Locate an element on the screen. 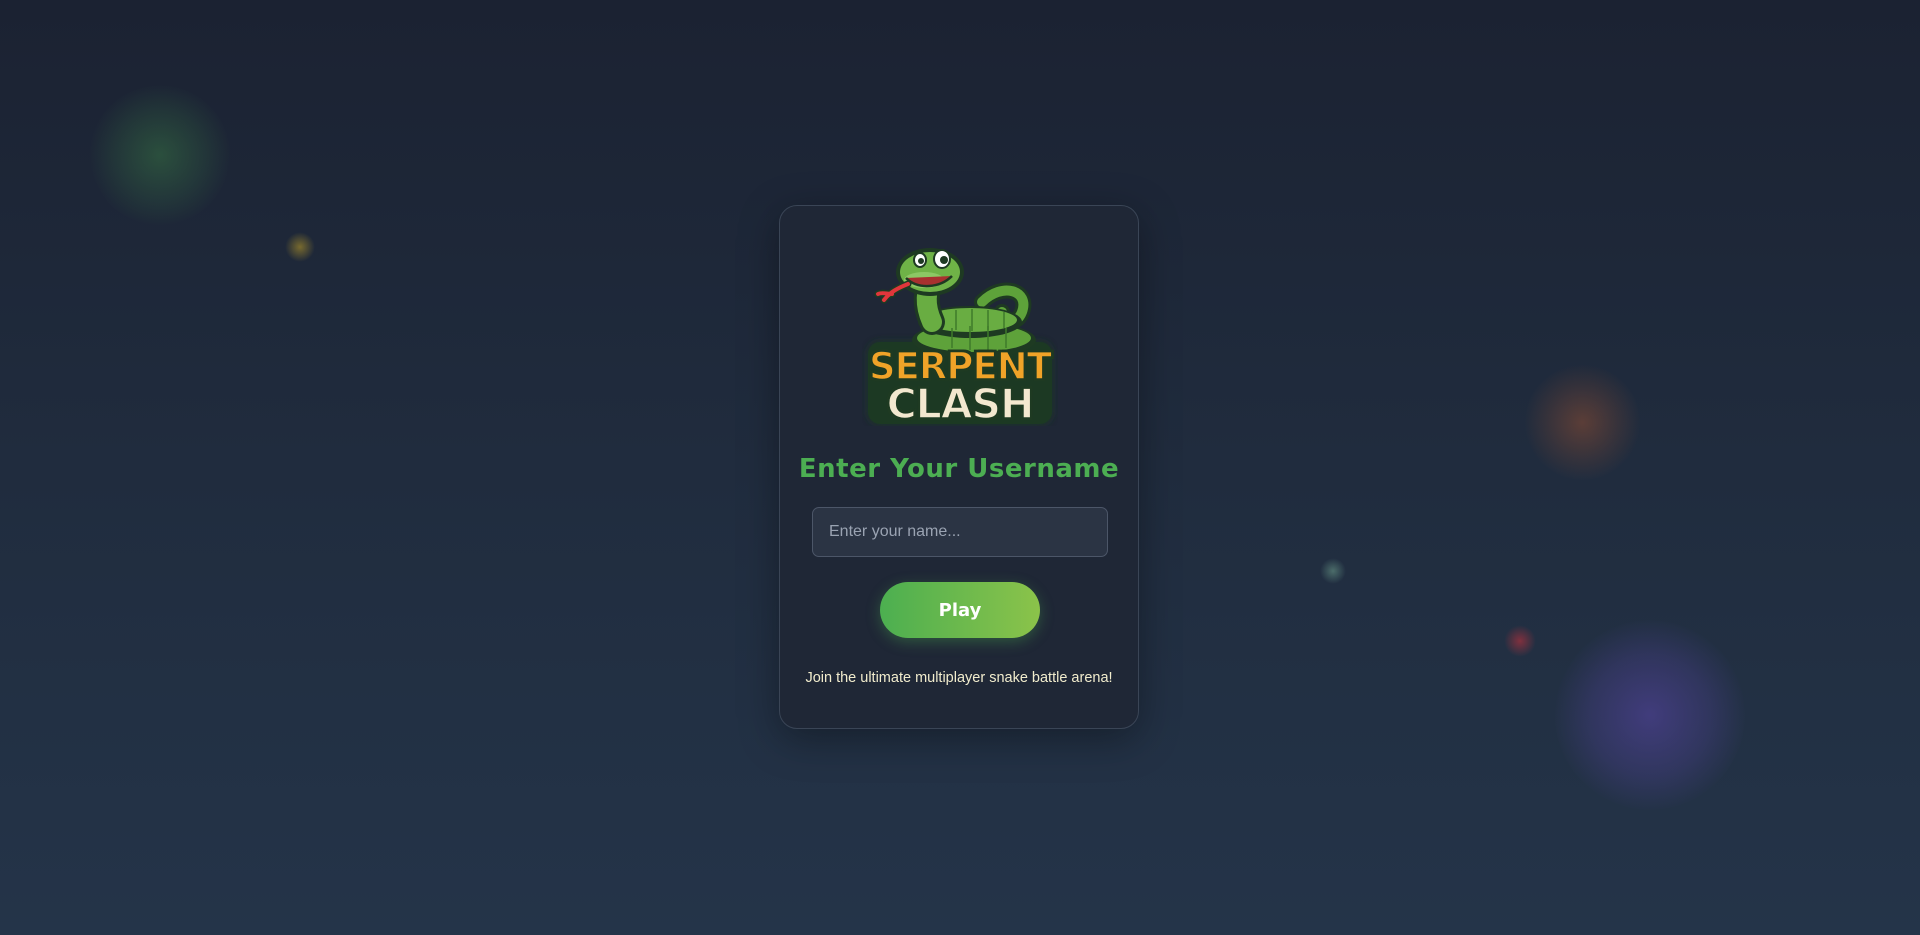 The image size is (1920, 935). background-orb-yellow is located at coordinates (300, 247).